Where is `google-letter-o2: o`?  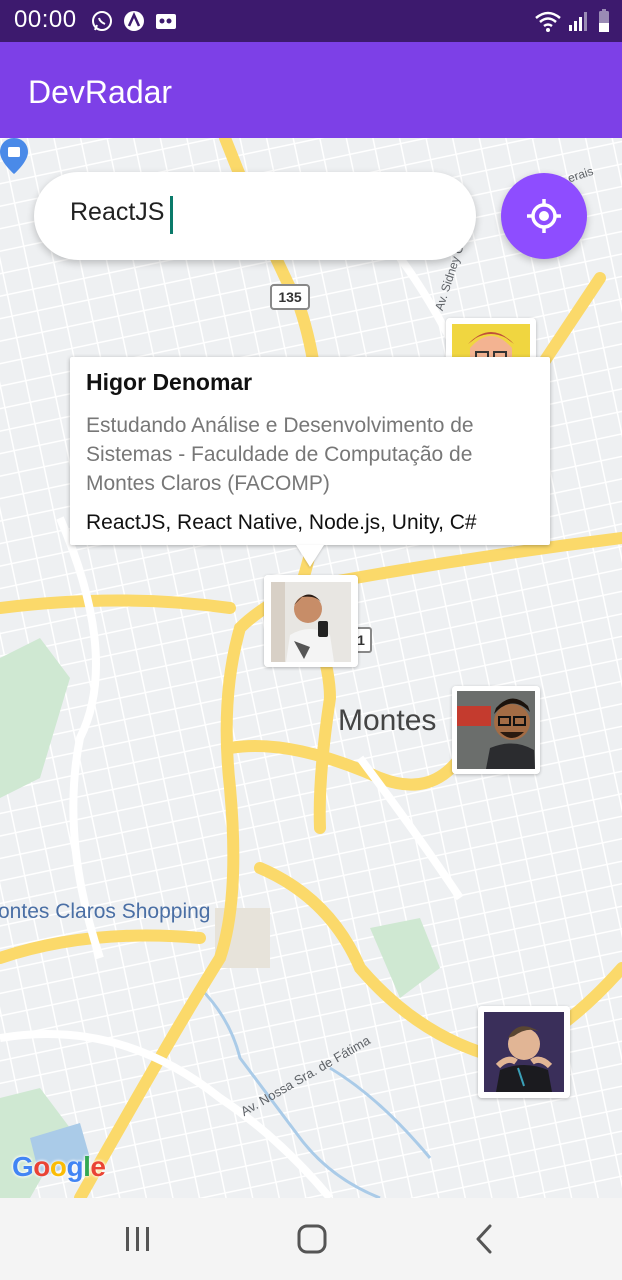
google-letter-o2: o is located at coordinates (58, 1166).